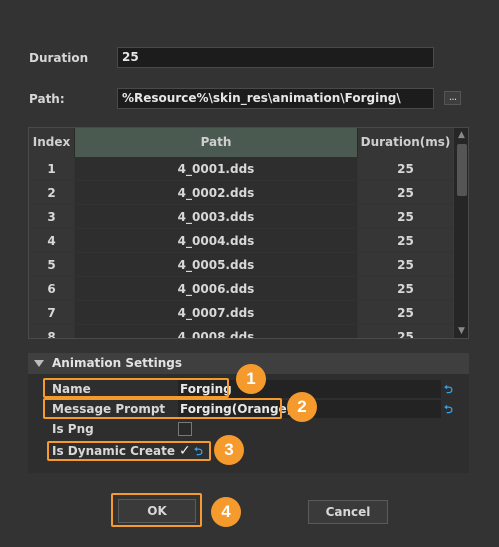  I want to click on table-row: 8 4_0008.dds 25, so click(241, 331).